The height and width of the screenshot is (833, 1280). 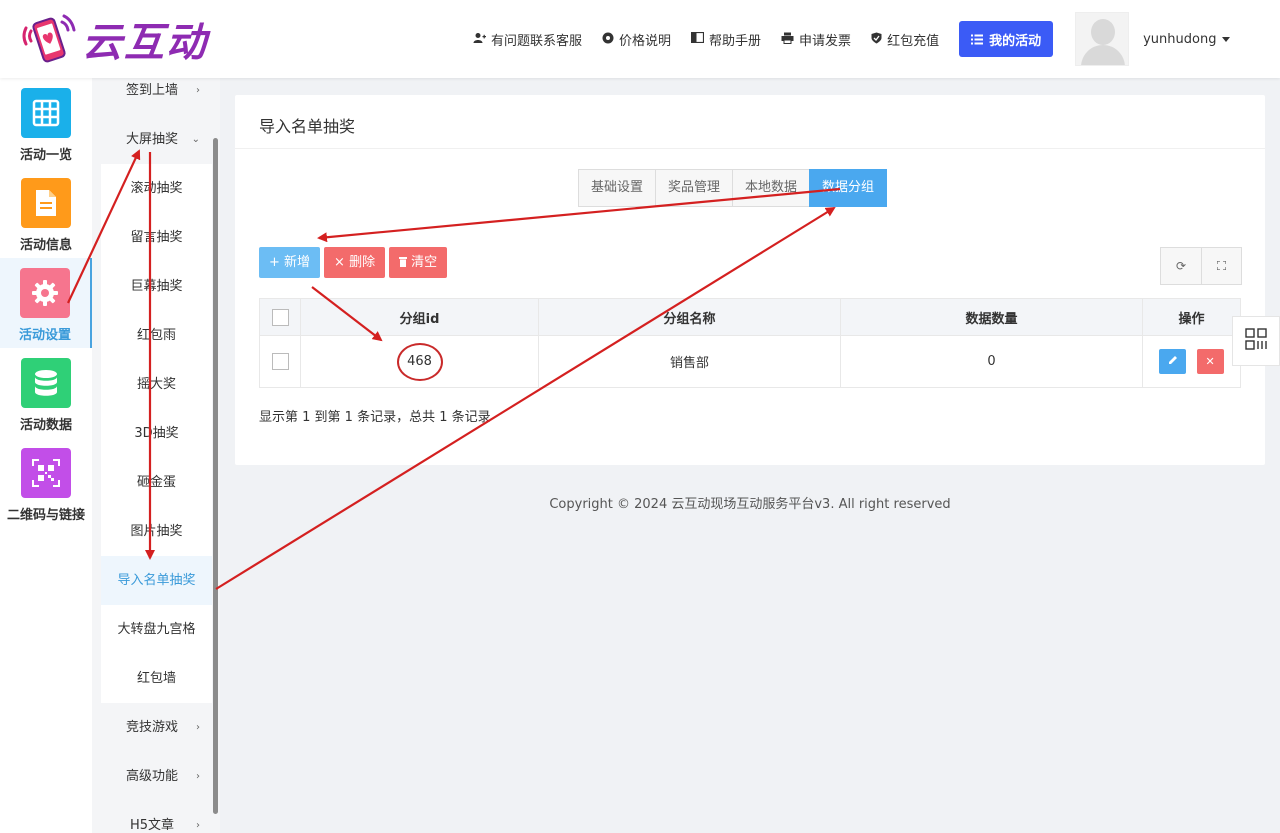 I want to click on avatar, so click(x=1102, y=39).